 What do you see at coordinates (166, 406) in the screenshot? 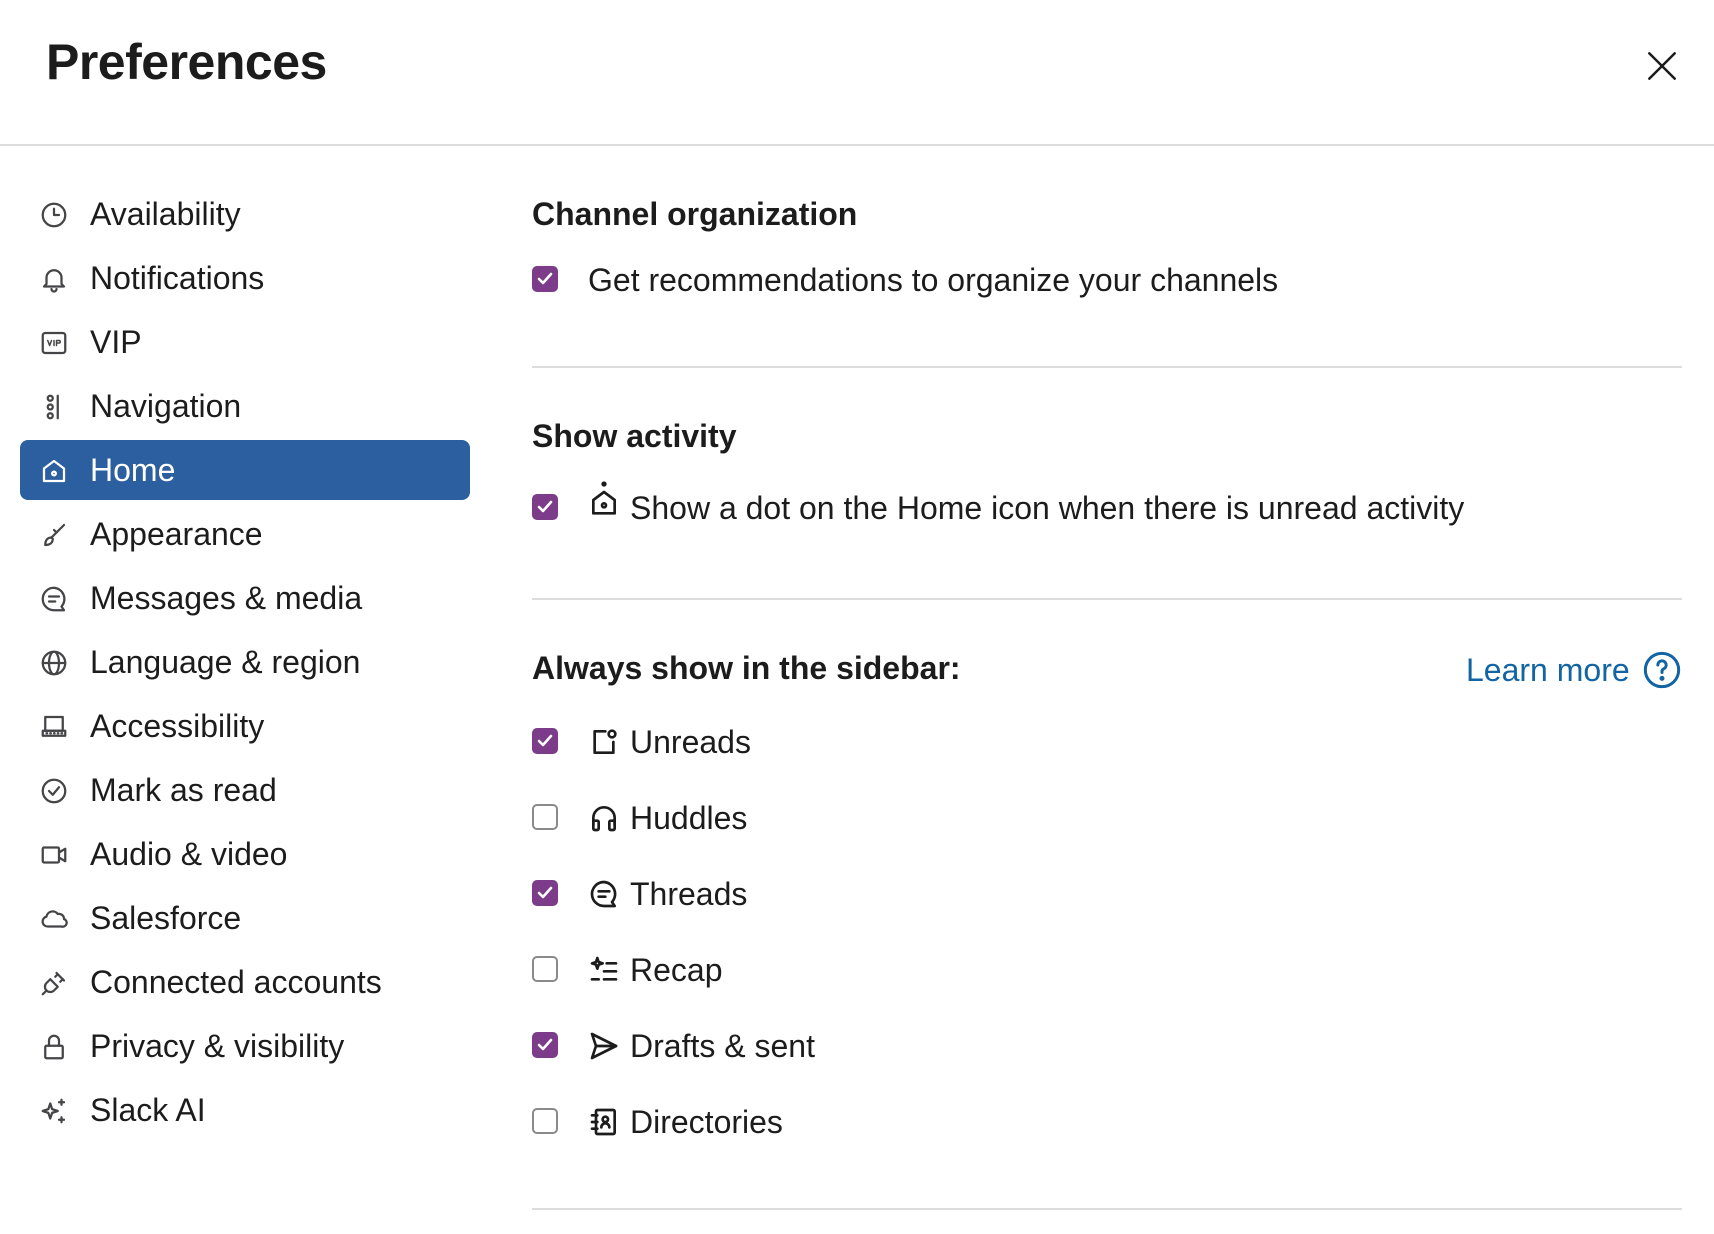
I see `sidebar-item-label: Navigation` at bounding box center [166, 406].